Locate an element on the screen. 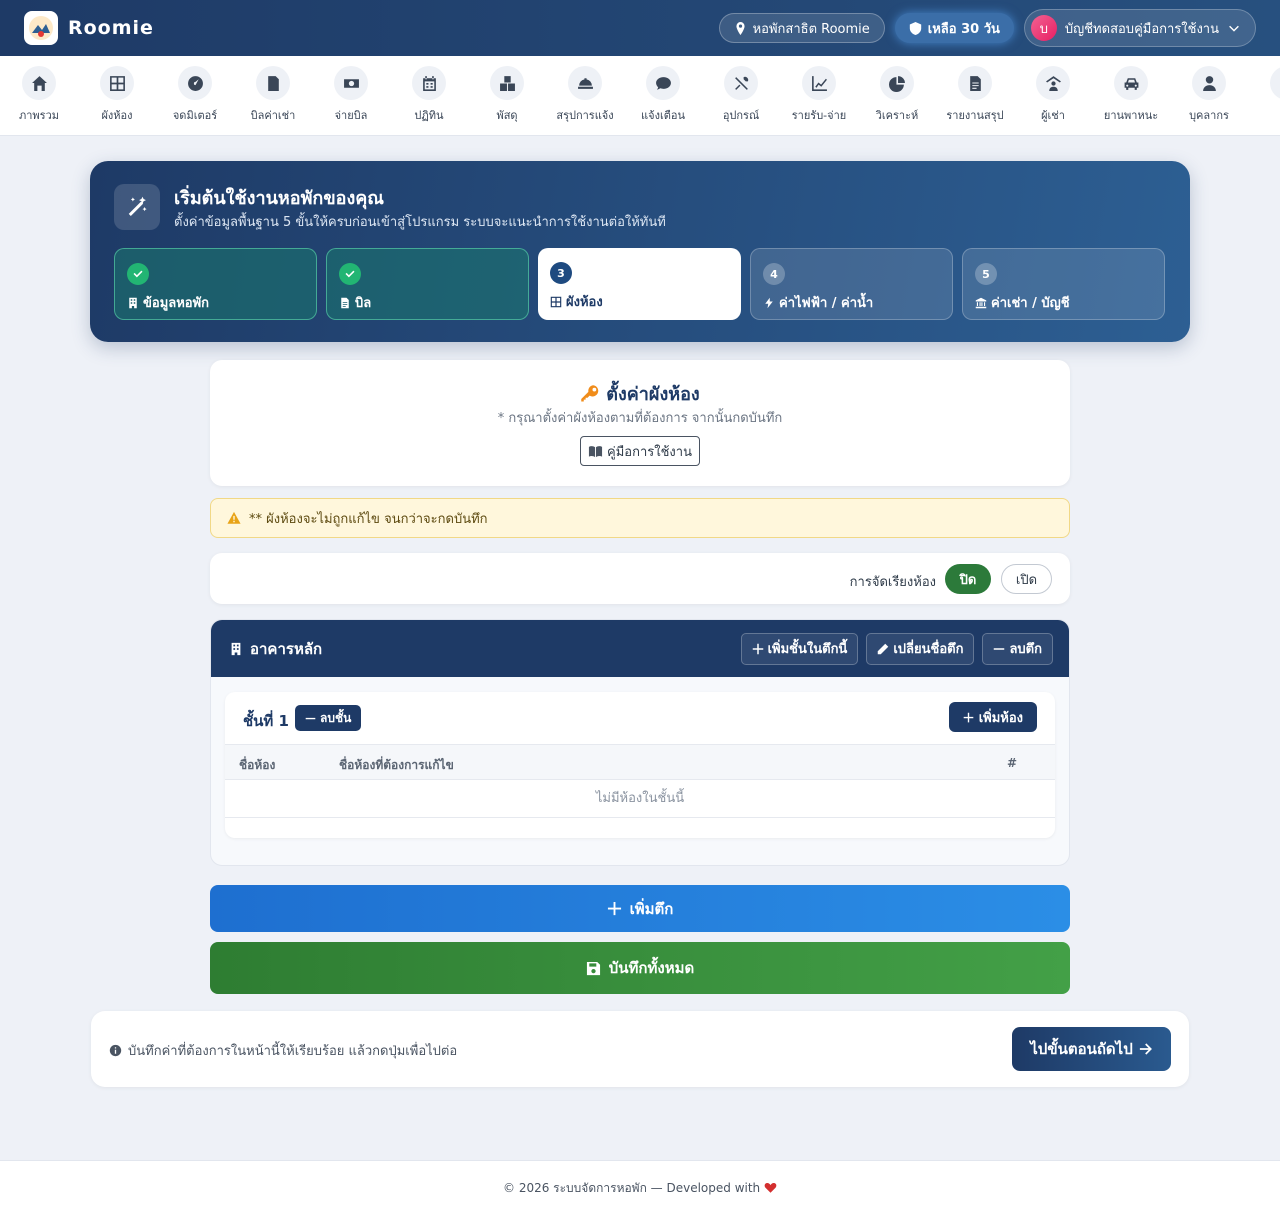 The height and width of the screenshot is (1212, 1280). wizard-title: เริ่มต้นใช้งานหอพักของคุณ is located at coordinates (279, 198).